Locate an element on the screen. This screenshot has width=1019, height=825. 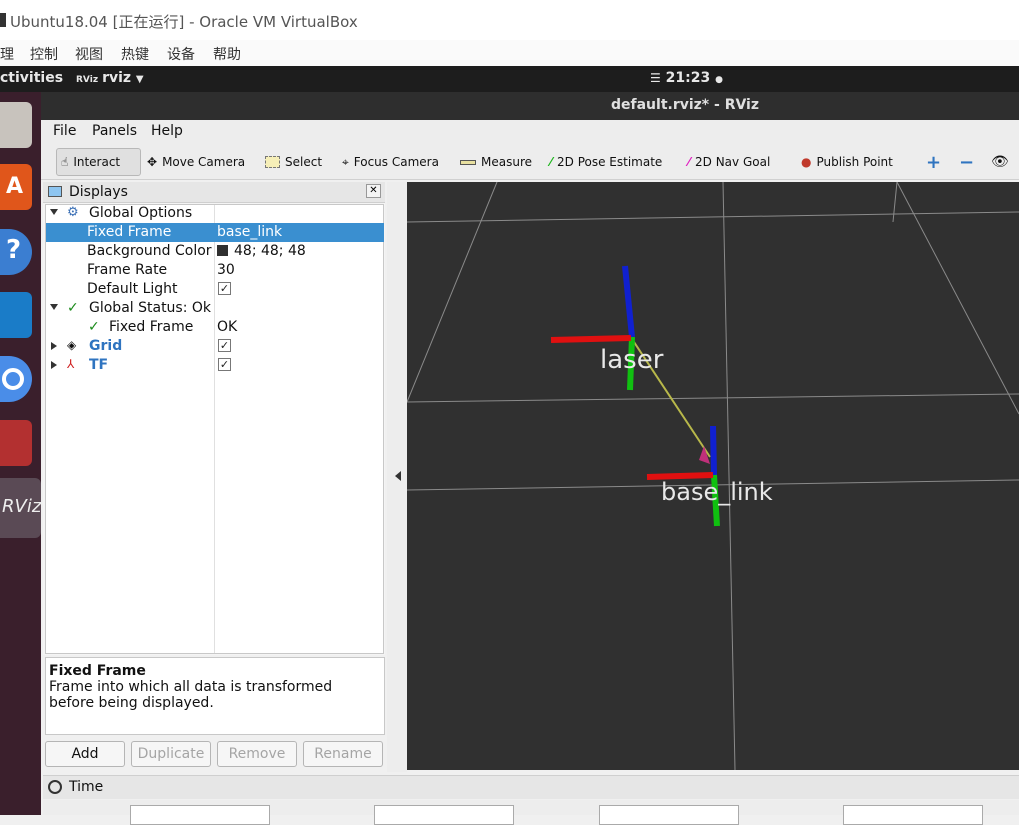
files-icon is located at coordinates (16, 125).